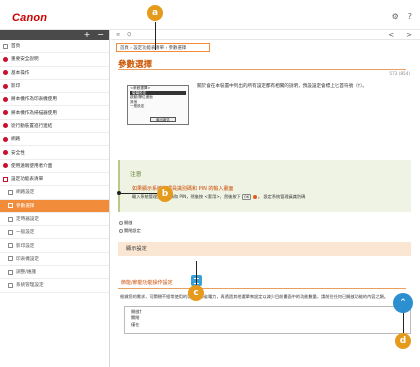  What do you see at coordinates (34, 100) in the screenshot?
I see `sidebar-item-label: 將本機作為印表機使用` at bounding box center [34, 100].